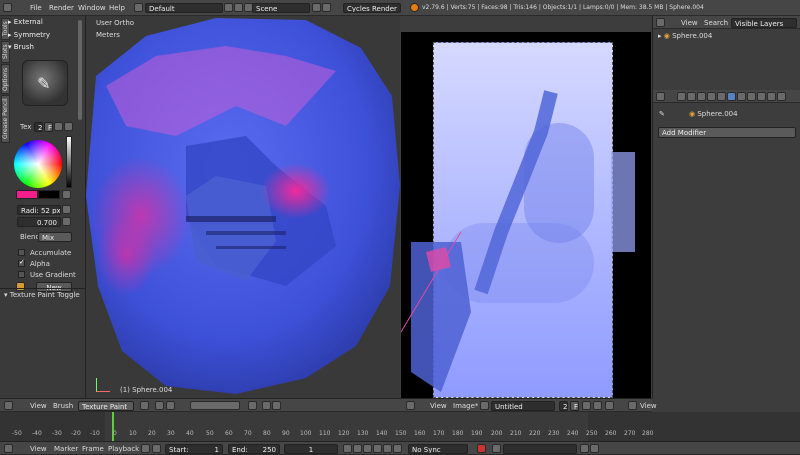  I want to click on strength-field: 0.700, so click(39, 222).